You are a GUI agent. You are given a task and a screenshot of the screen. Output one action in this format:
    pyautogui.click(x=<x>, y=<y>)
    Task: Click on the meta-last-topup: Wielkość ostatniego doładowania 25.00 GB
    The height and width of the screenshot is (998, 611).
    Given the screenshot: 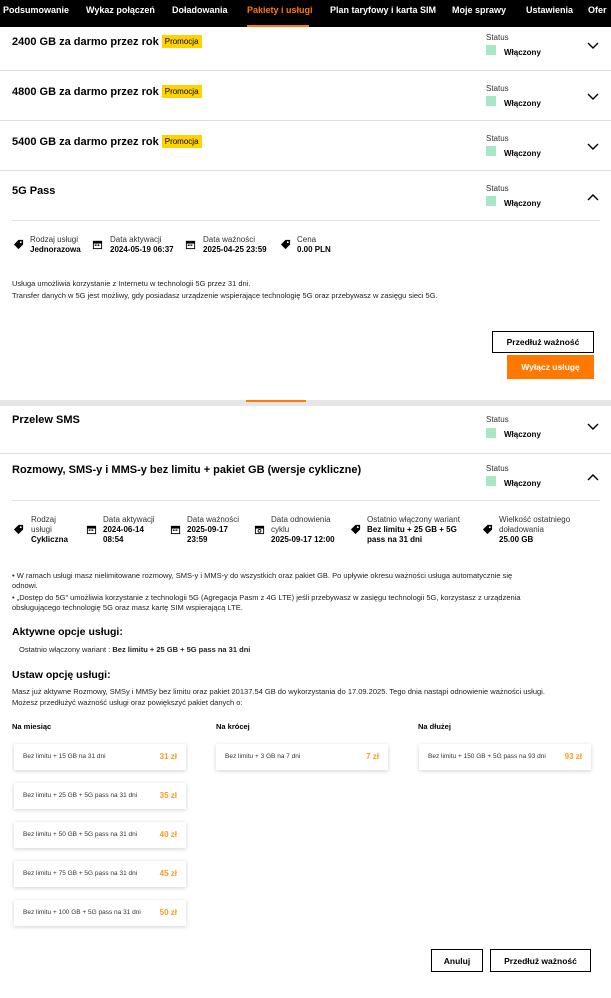 What is the action you would take?
    pyautogui.click(x=535, y=529)
    